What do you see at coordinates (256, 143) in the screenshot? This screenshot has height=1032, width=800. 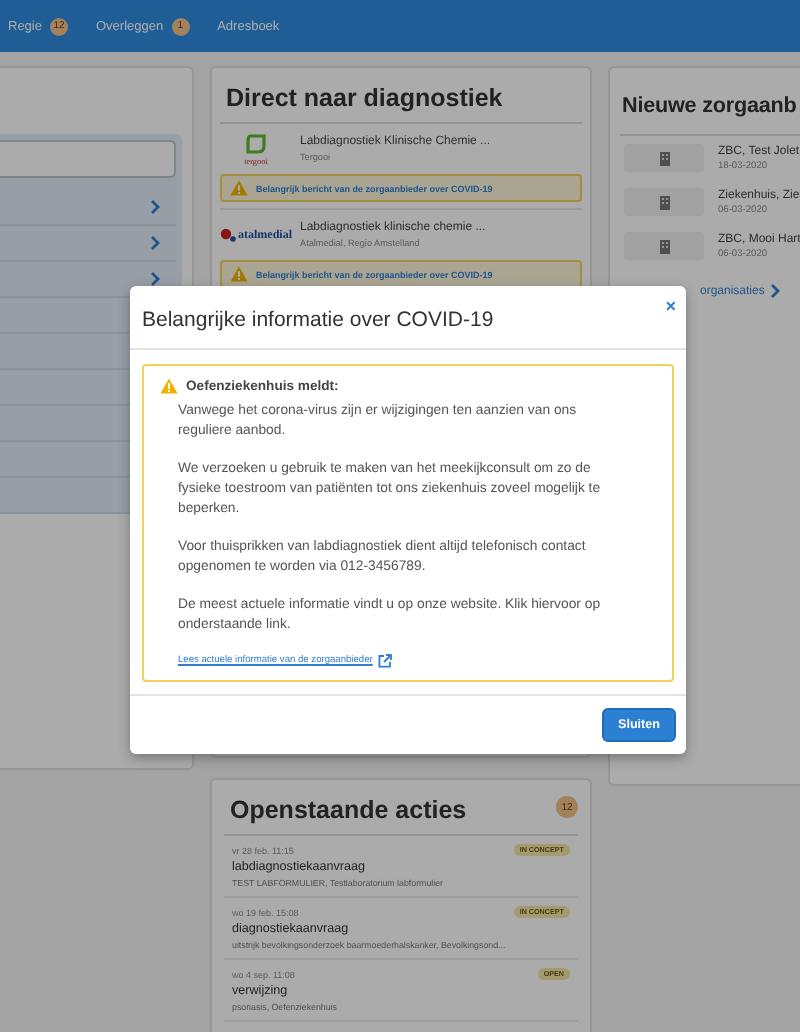 I see `leaf-icon` at bounding box center [256, 143].